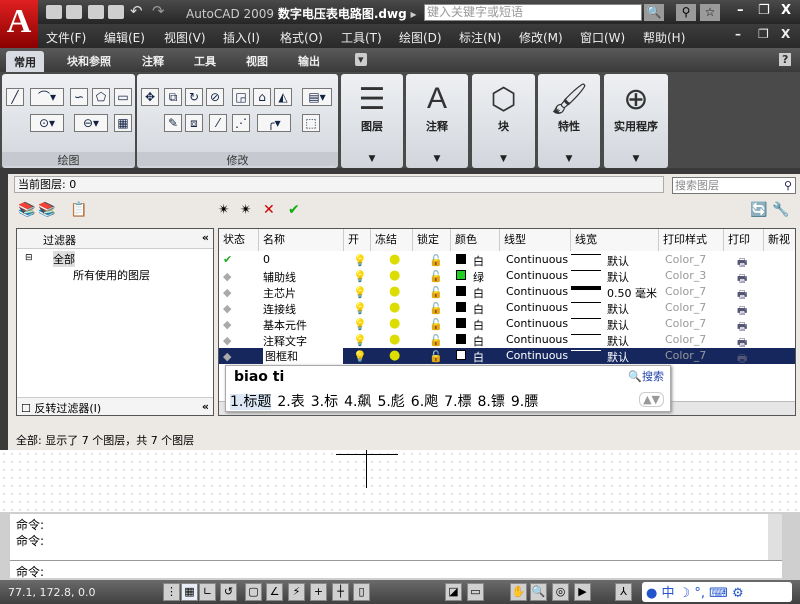 This screenshot has width=800, height=604. What do you see at coordinates (205, 237) in the screenshot?
I see `collapse-icon: «` at bounding box center [205, 237].